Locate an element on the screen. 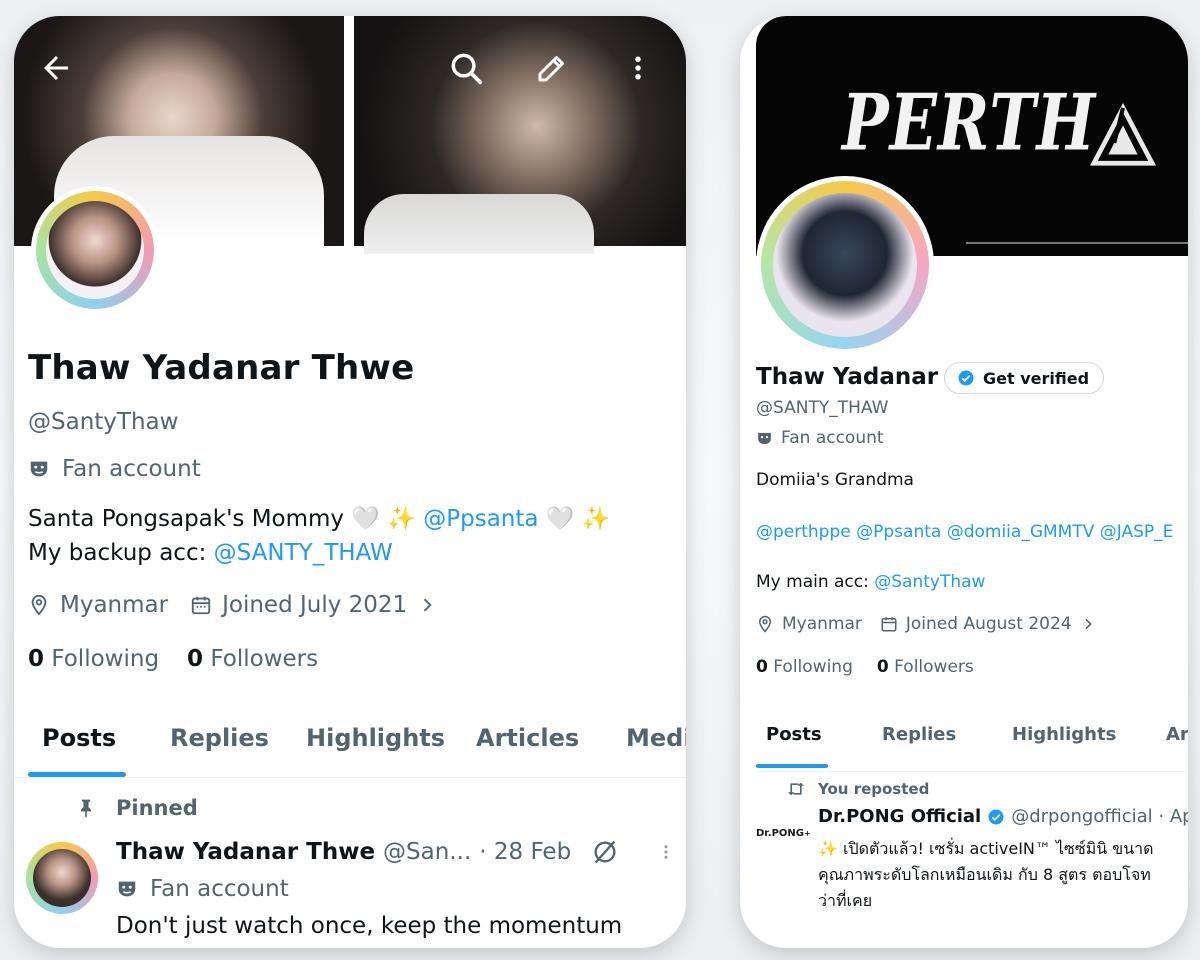  bio-mentions: @perthppe @Ppsanta @domiia_GMMTV @JASP_E is located at coordinates (964, 532).